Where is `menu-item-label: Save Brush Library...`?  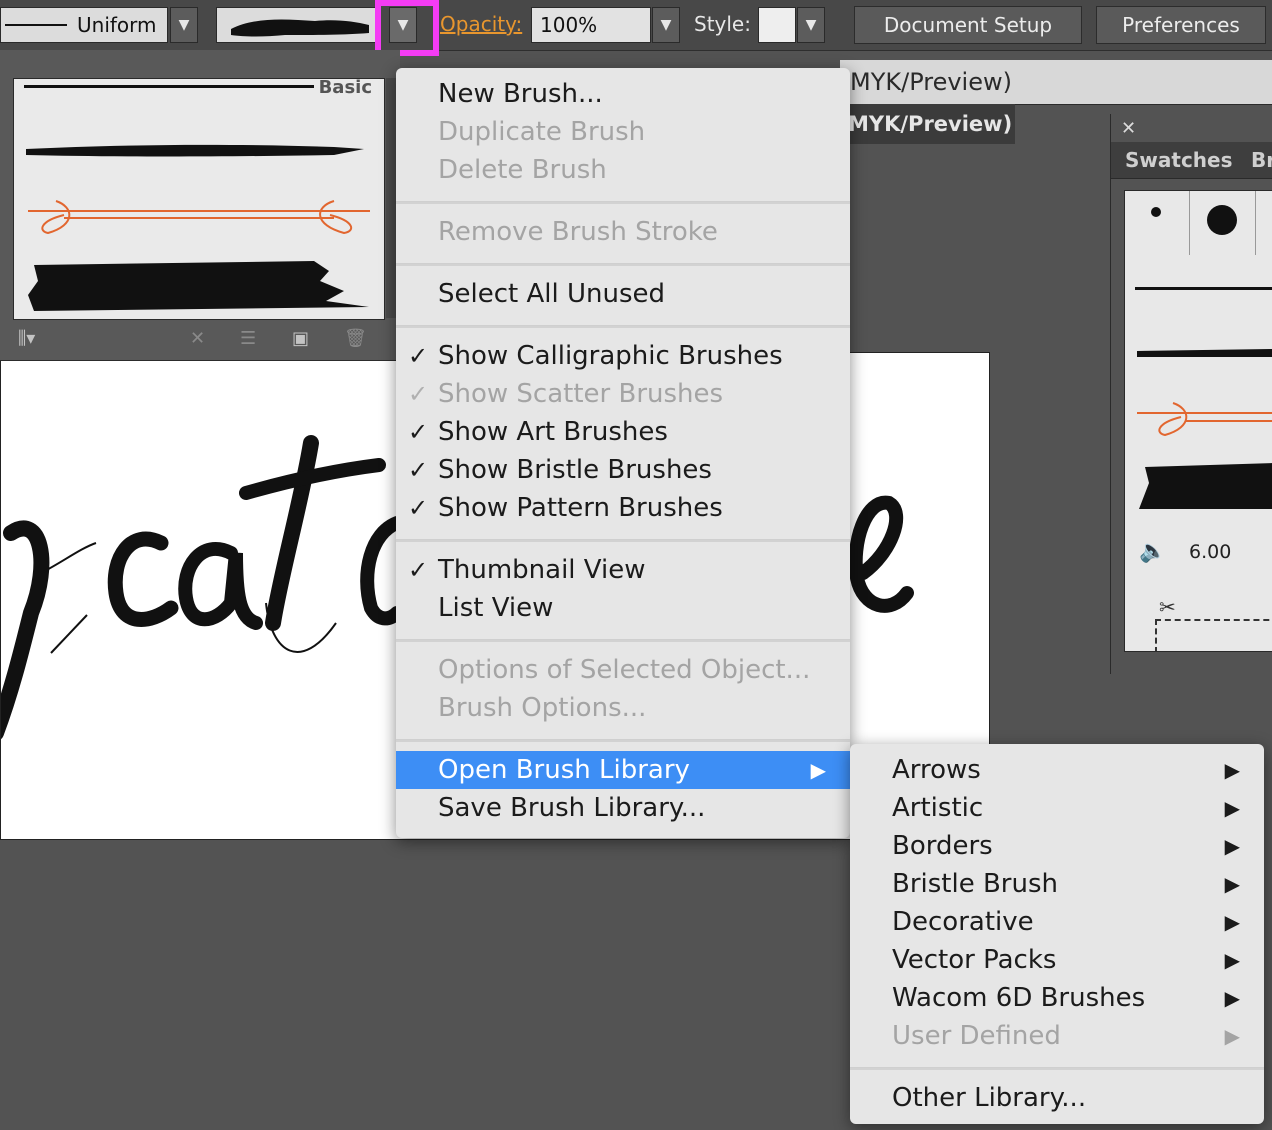
menu-item-label: Save Brush Library... is located at coordinates (572, 808).